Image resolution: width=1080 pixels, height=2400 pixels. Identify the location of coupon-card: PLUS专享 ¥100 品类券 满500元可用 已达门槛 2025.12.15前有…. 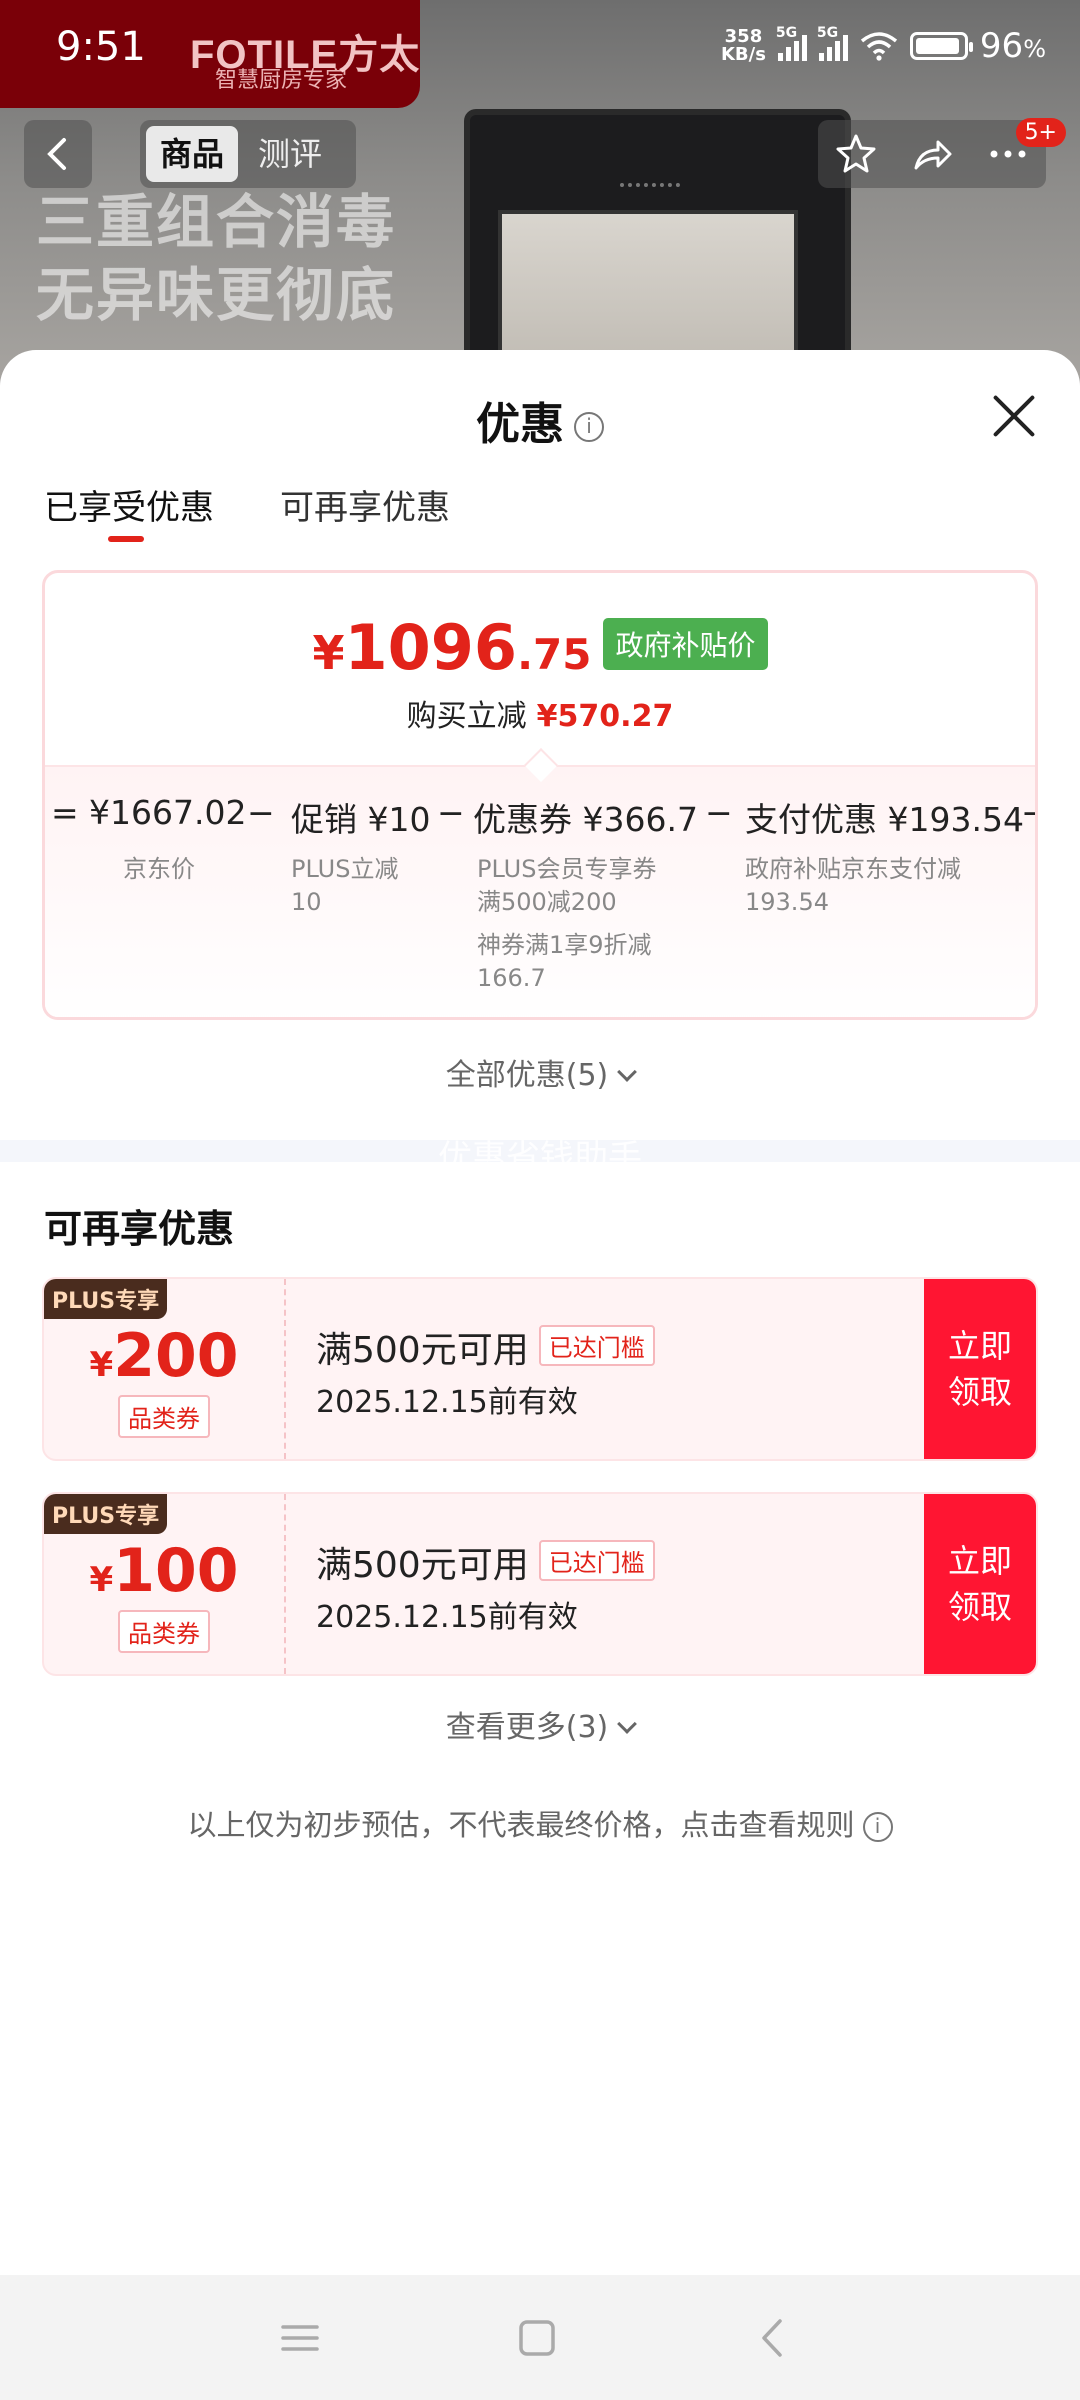
(540, 1584).